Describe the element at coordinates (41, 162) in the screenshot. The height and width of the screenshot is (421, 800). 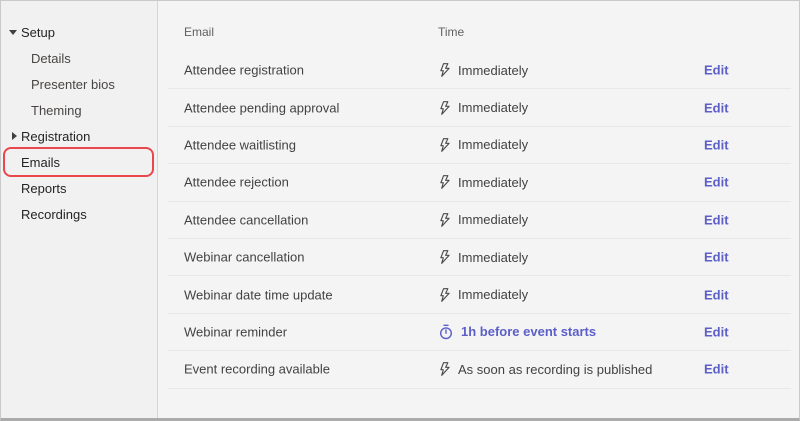
I see `sidebar-item-label: Emails` at that location.